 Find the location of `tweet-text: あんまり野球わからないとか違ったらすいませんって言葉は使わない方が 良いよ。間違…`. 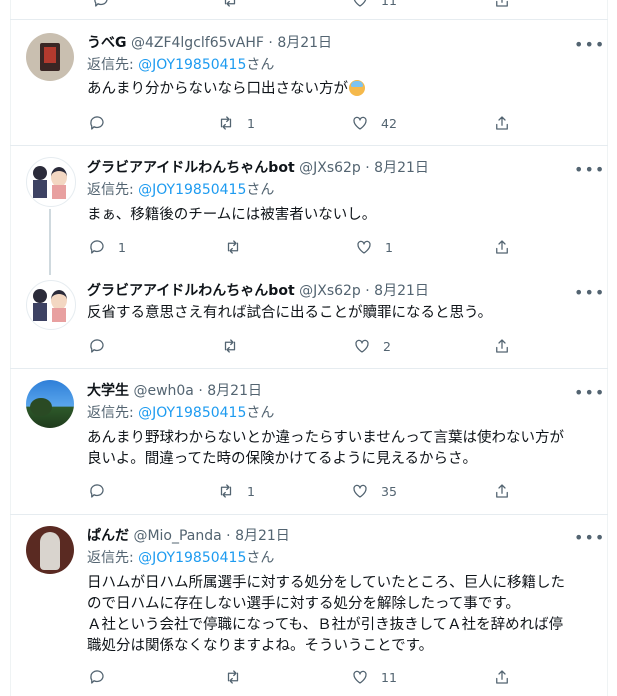

tweet-text: あんまり野球わからないとか違ったらすいませんって言葉は使わない方が 良いよ。間違… is located at coordinates (326, 448).